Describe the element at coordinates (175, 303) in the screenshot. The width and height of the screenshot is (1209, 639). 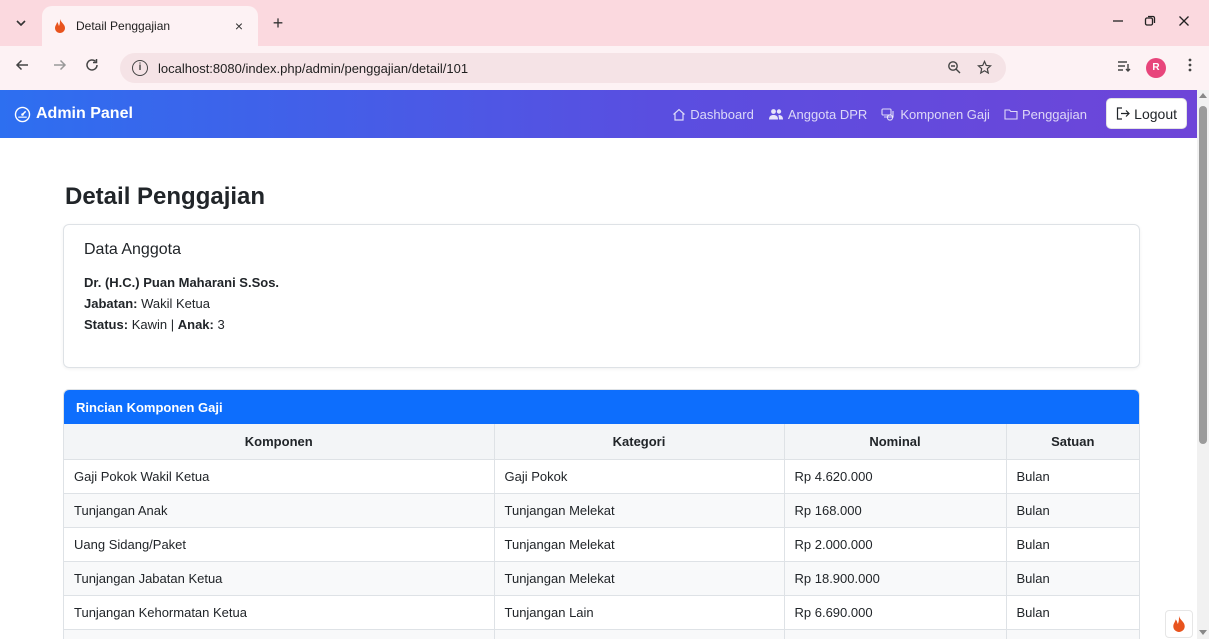
I see `jabatan-value: Wakil Ketua` at that location.